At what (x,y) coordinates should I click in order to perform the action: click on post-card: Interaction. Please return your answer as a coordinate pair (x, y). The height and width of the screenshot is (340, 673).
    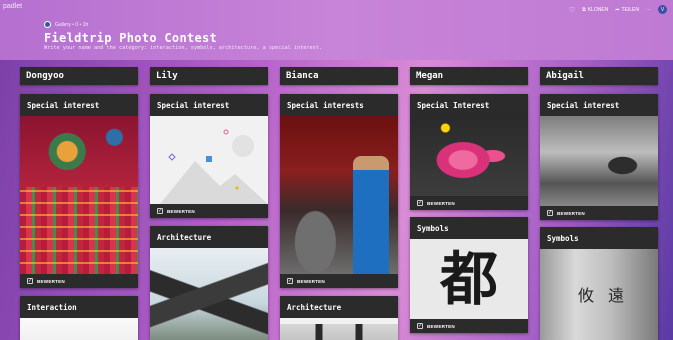
    Looking at the image, I should click on (79, 318).